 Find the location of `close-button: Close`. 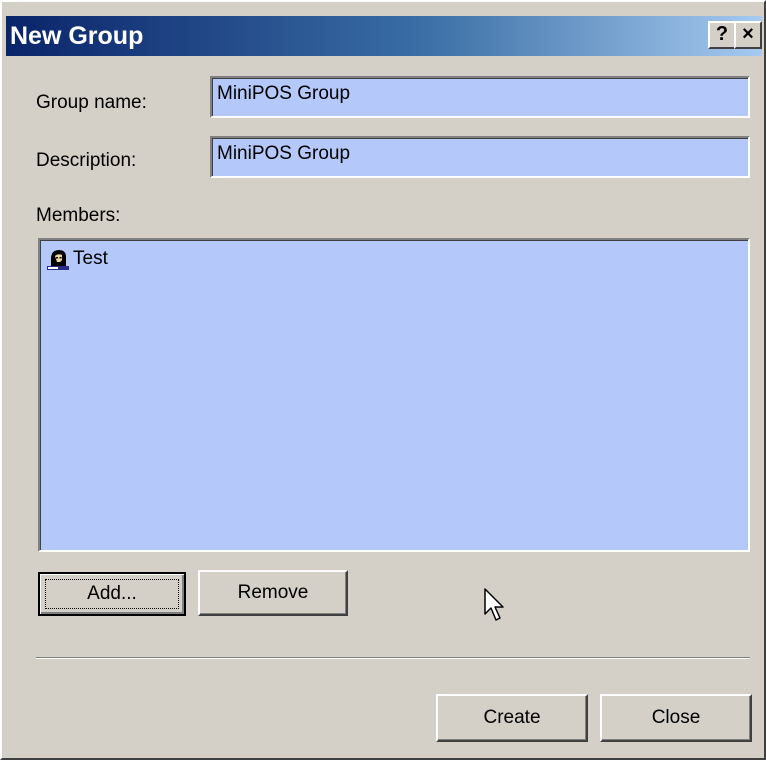

close-button: Close is located at coordinates (676, 718).